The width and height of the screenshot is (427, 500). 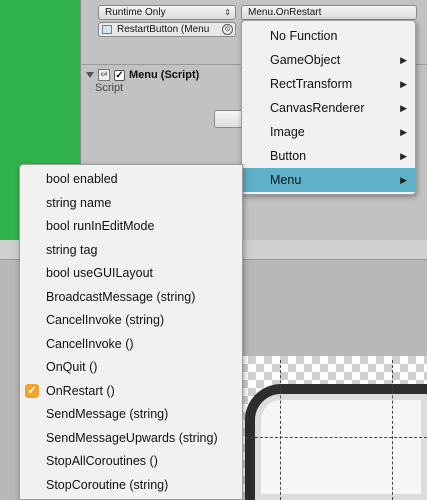 I want to click on menu-item-label: SendMessageUpwards (string), so click(x=132, y=437).